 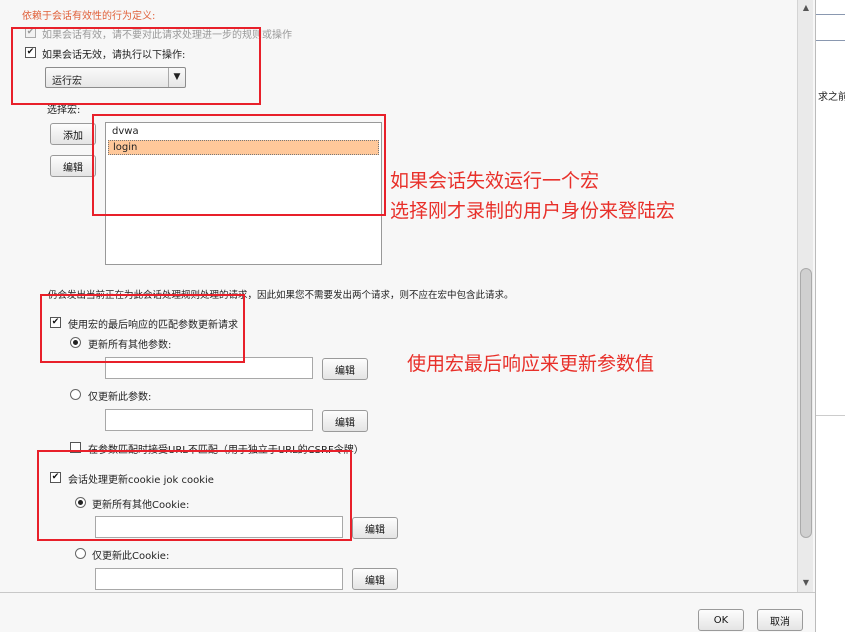 I want to click on vertical-scrollbar: ▲ ▼, so click(x=805, y=296).